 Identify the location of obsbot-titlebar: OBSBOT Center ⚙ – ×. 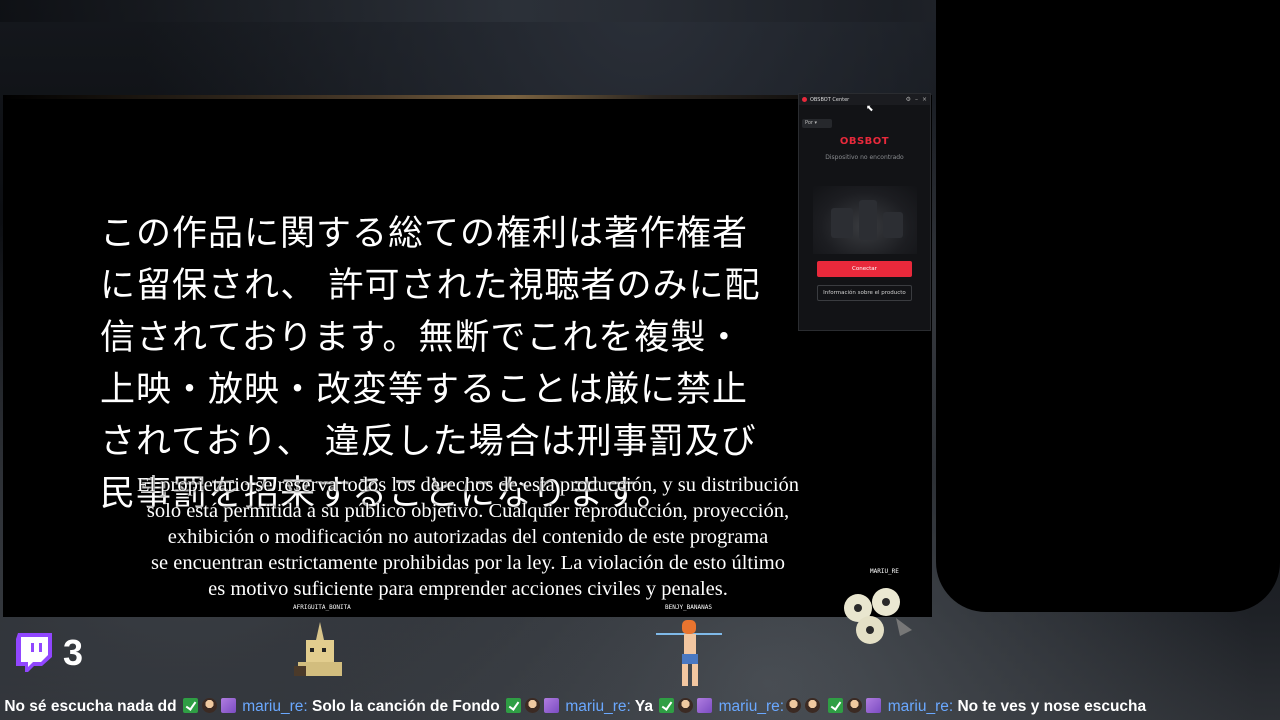
(864, 99).